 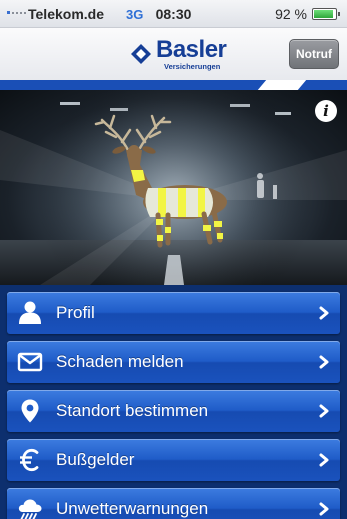 I want to click on basler-diamond-icon, so click(x=141, y=54).